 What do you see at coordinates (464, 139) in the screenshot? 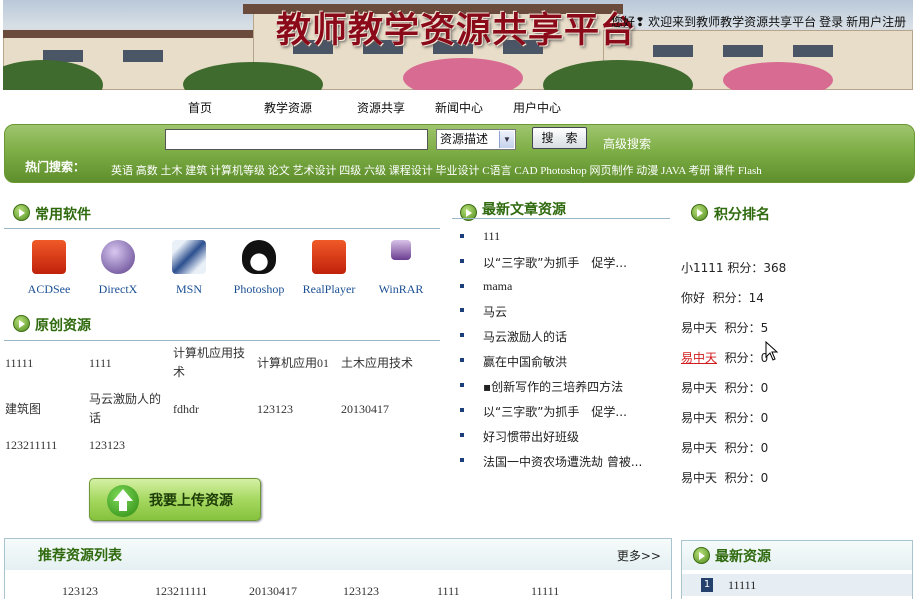
I see `search-type-value: 资源描述` at bounding box center [464, 139].